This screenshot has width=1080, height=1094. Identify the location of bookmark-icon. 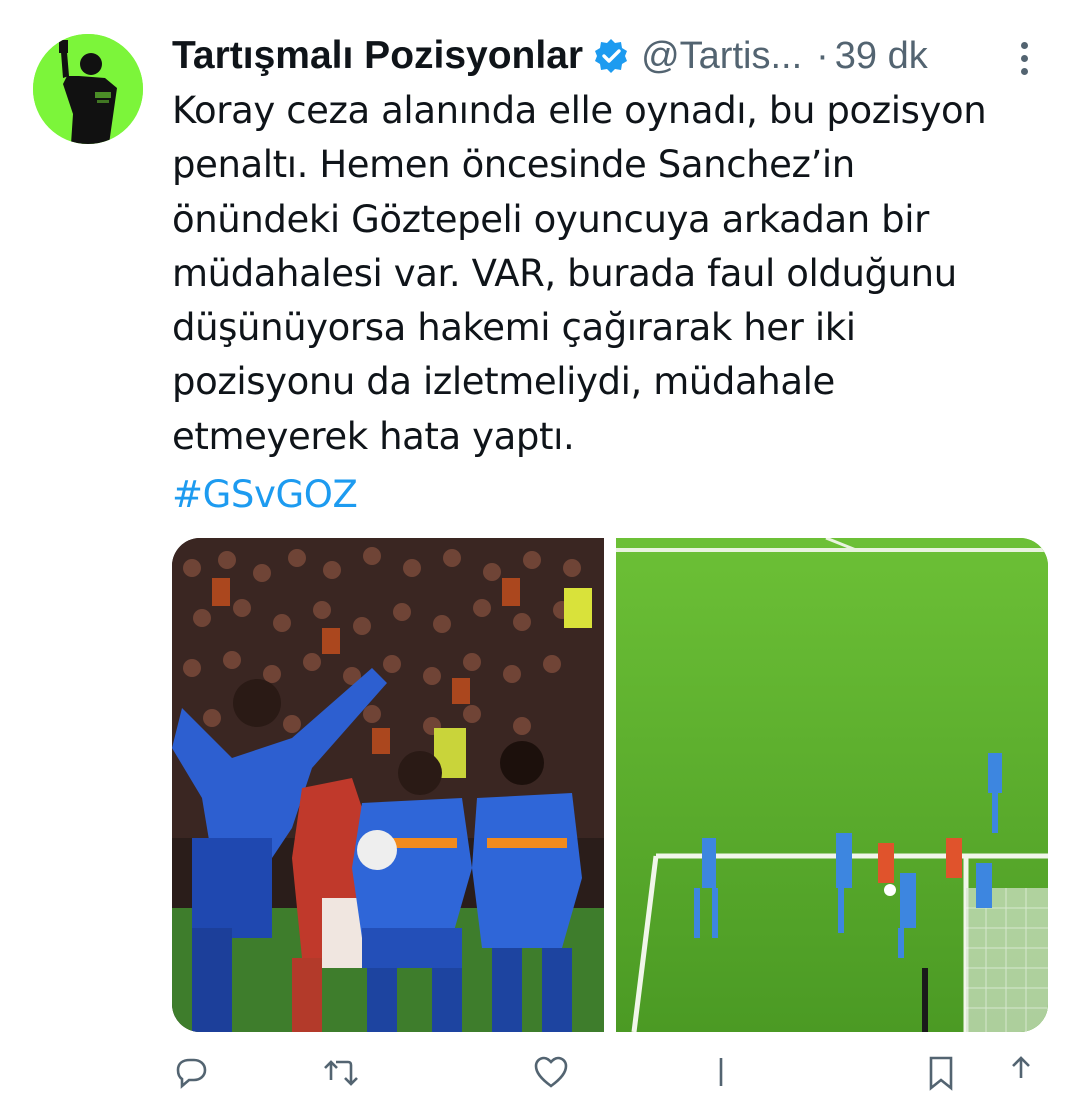
(941, 1073).